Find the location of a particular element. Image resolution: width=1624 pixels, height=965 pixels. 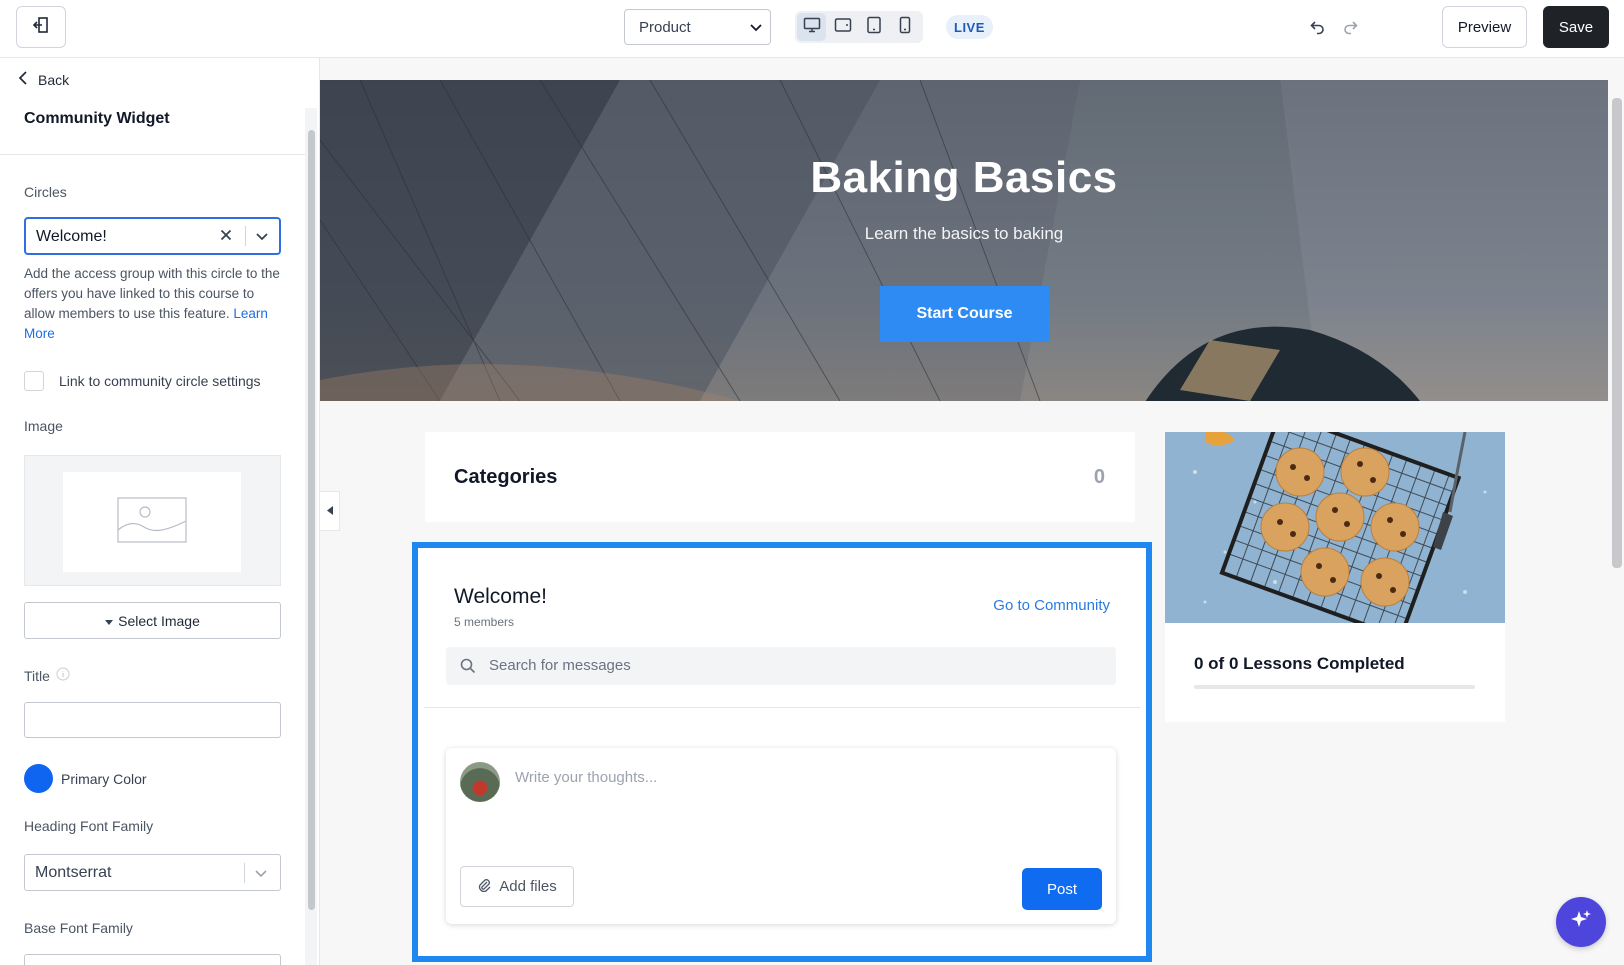

base-font-select is located at coordinates (152, 959).